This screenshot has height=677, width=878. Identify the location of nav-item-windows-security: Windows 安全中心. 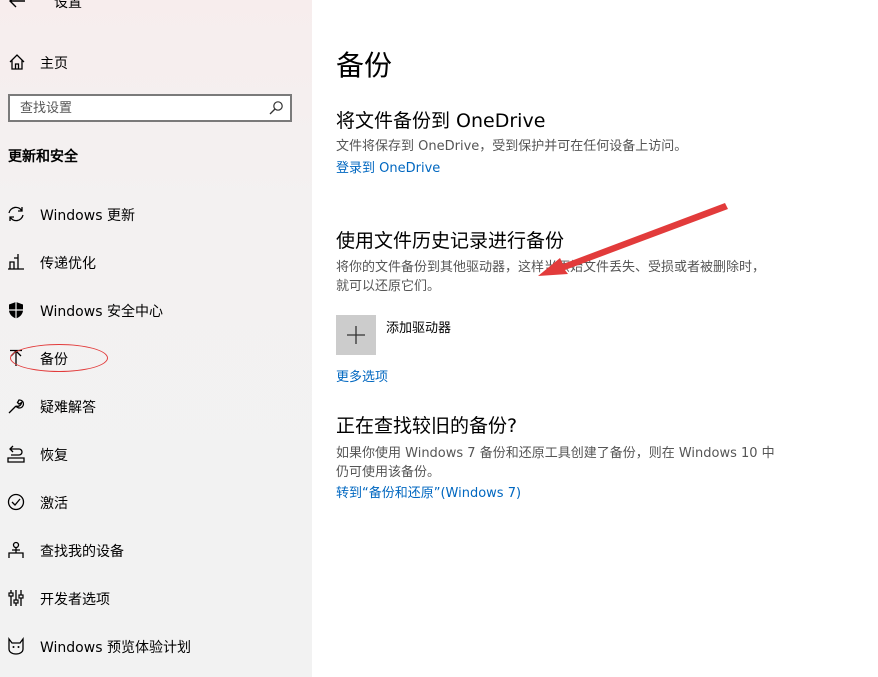
(156, 310).